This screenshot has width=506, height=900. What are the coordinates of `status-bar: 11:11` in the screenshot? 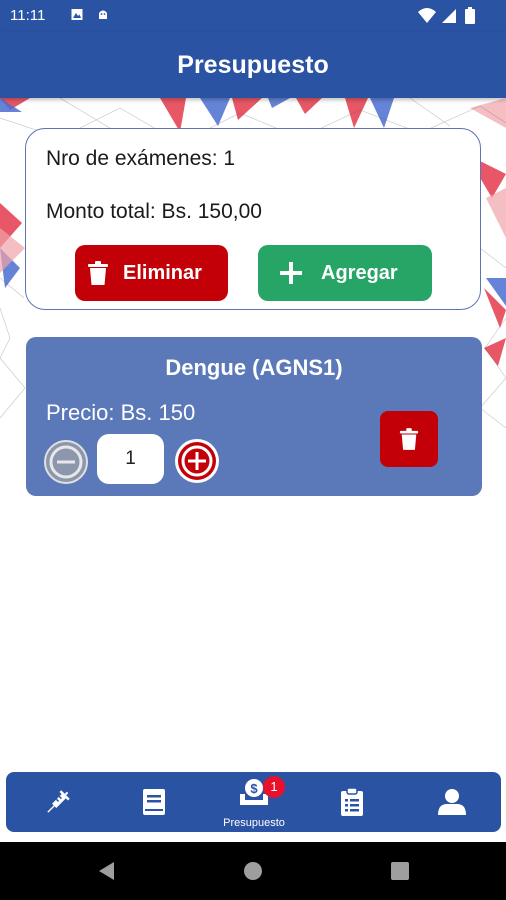 It's located at (253, 16).